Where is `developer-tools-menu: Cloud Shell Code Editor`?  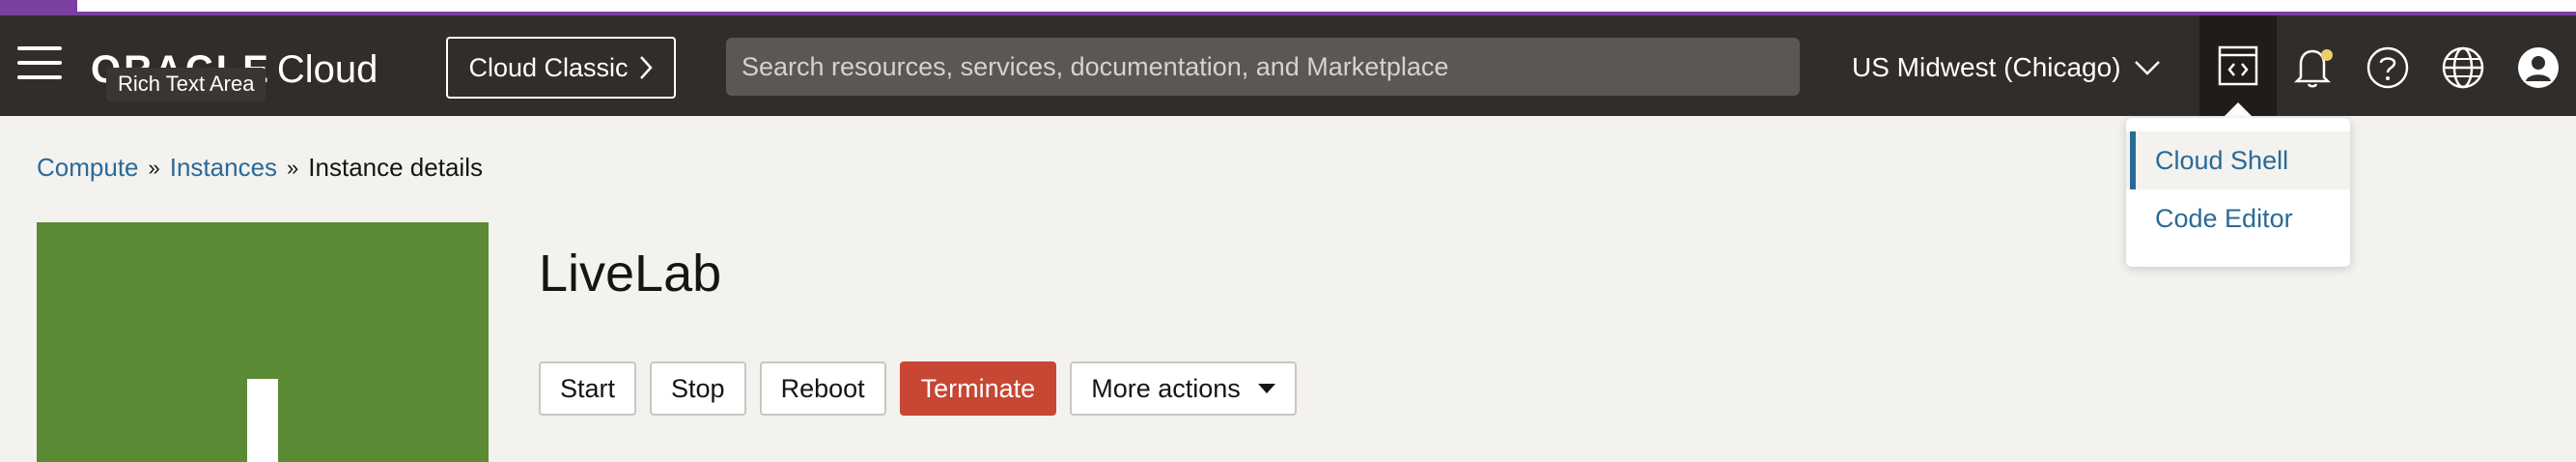 developer-tools-menu: Cloud Shell Code Editor is located at coordinates (2238, 192).